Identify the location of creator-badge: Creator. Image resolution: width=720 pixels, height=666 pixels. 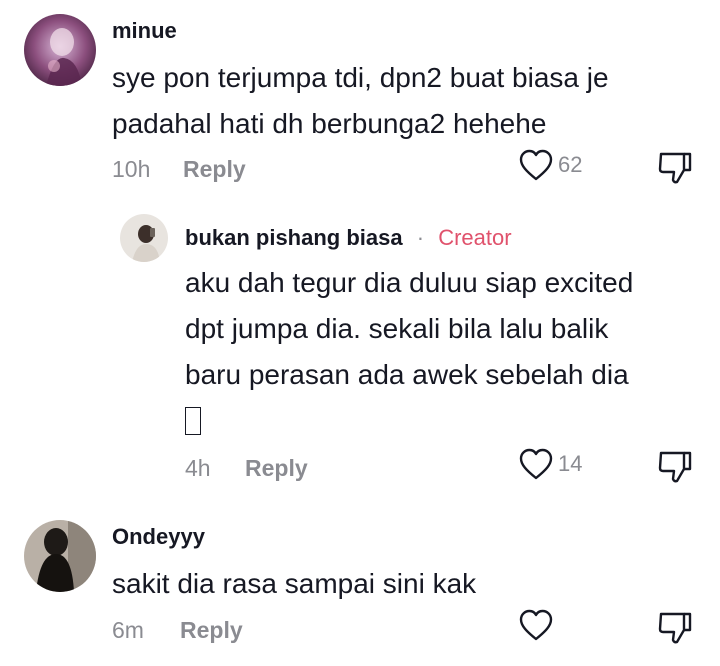
(475, 237).